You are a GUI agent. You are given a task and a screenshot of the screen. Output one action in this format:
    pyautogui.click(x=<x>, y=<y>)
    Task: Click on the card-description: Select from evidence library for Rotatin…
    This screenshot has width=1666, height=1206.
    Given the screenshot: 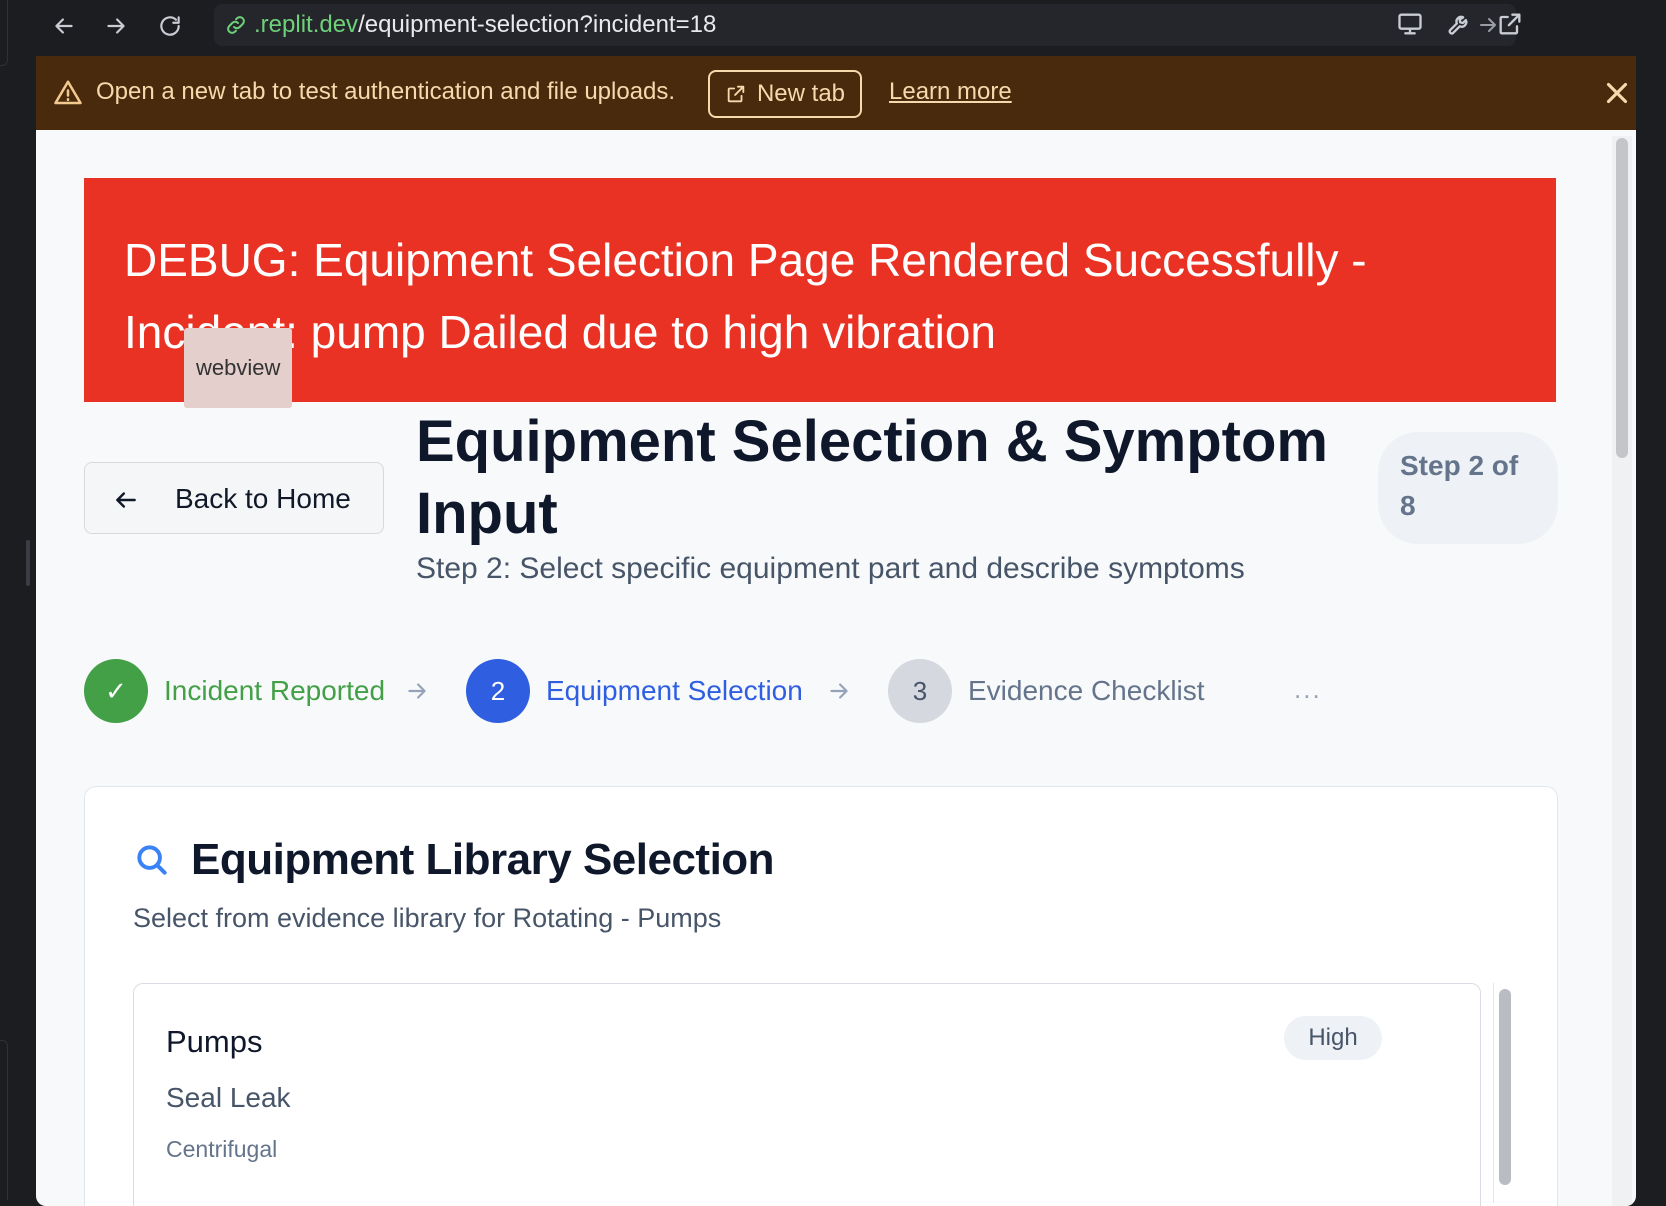 What is the action you would take?
    pyautogui.click(x=427, y=918)
    